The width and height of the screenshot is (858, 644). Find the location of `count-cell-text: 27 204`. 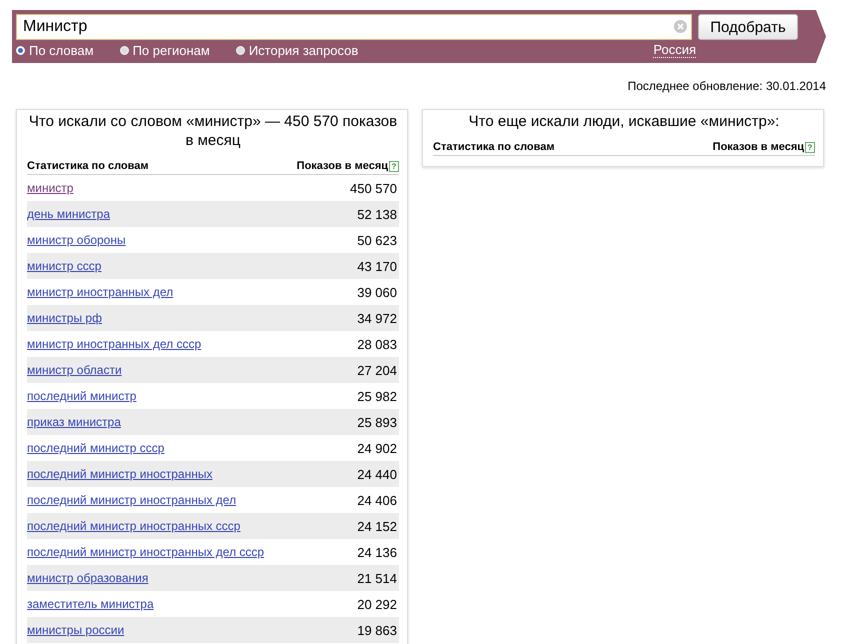

count-cell-text: 27 204 is located at coordinates (377, 370).